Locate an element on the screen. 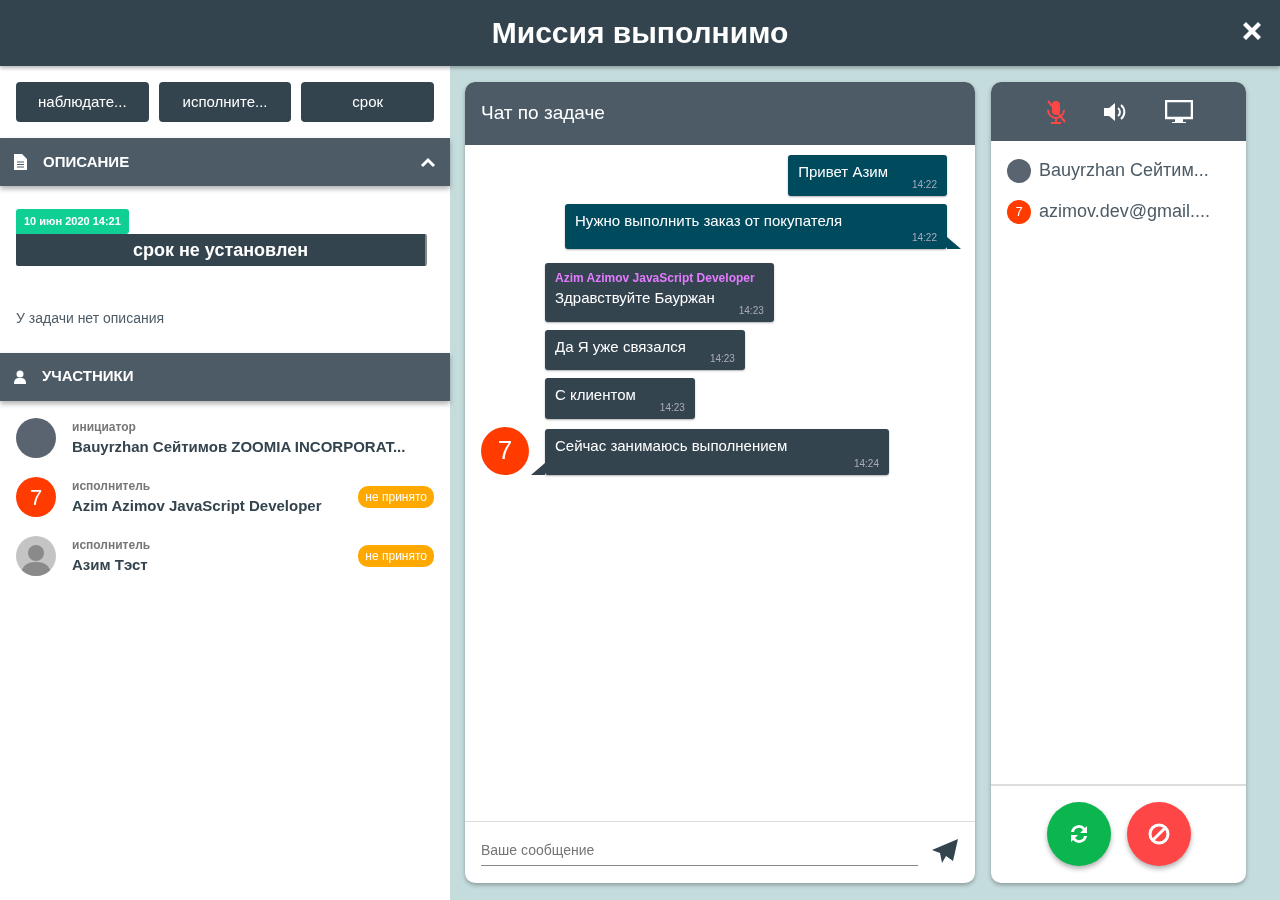 The height and width of the screenshot is (900, 1280). person-silhouette-icon is located at coordinates (36, 559).